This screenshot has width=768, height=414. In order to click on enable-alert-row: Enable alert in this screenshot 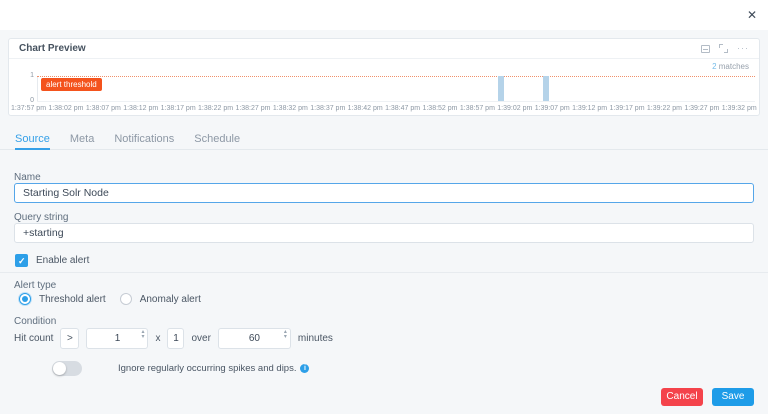, I will do `click(384, 260)`.